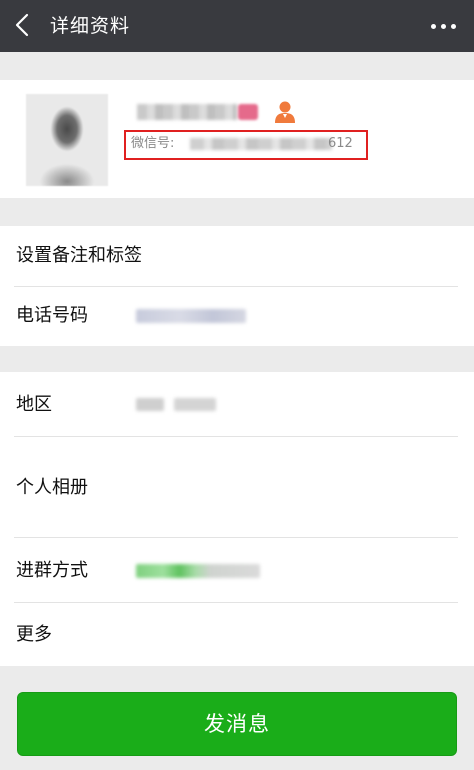 The height and width of the screenshot is (770, 474). Describe the element at coordinates (261, 144) in the screenshot. I see `wechat-id-blurred` at that location.